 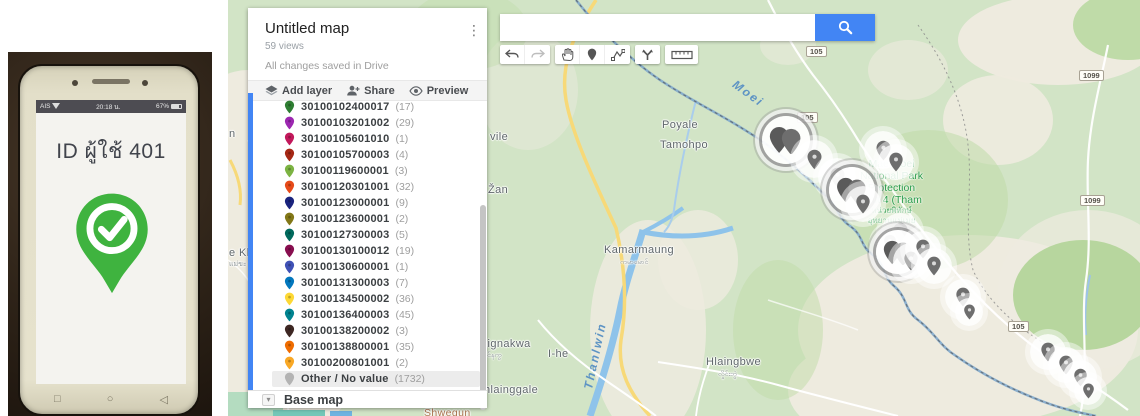 What do you see at coordinates (537, 54) in the screenshot?
I see `redo-button` at bounding box center [537, 54].